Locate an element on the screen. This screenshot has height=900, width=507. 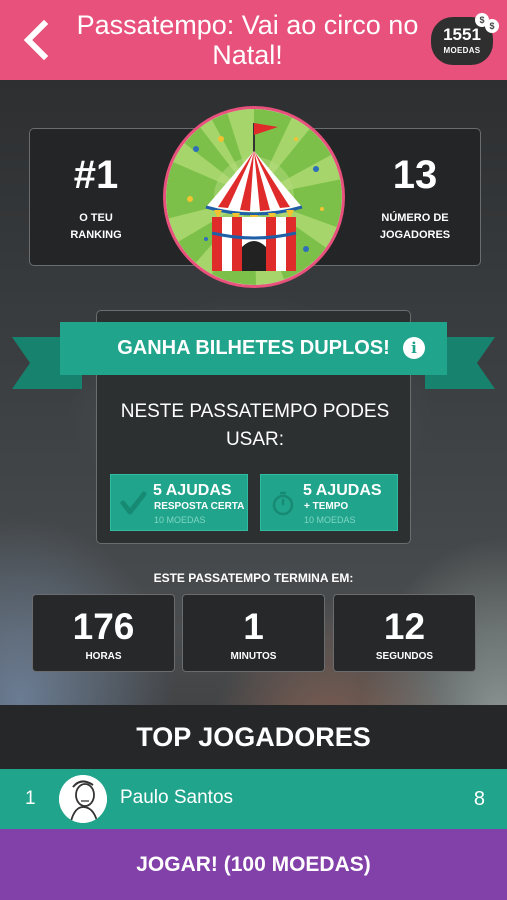
players-value: 13 is located at coordinates (415, 175).